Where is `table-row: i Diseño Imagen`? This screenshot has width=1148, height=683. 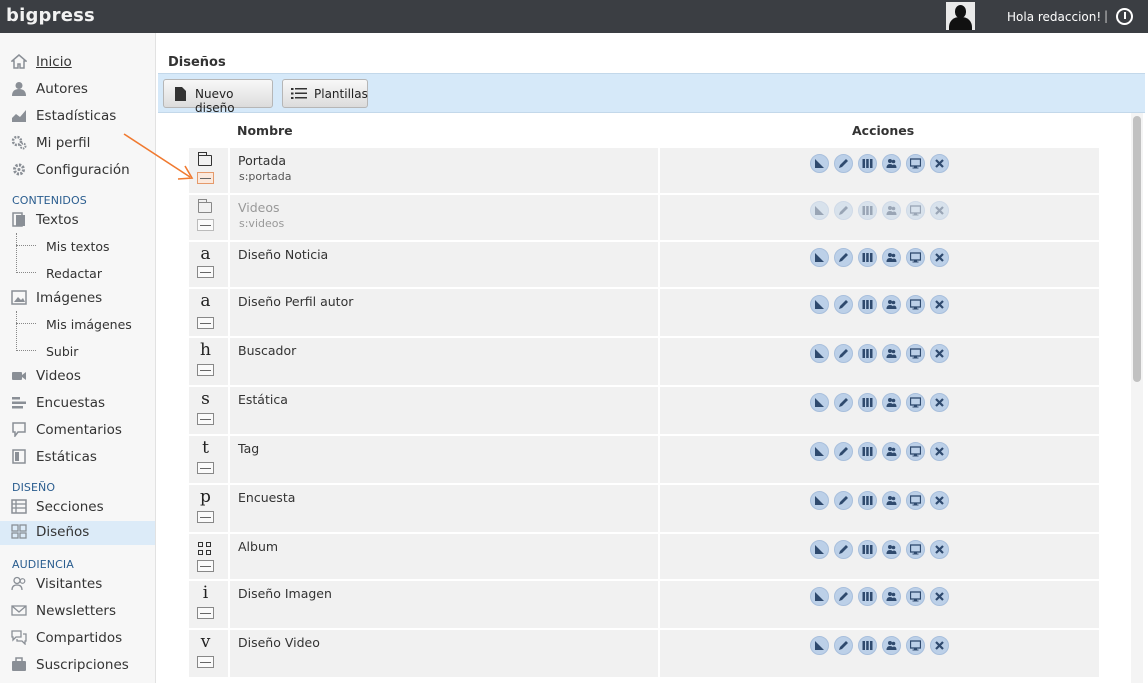
table-row: i Diseño Imagen is located at coordinates (644, 604).